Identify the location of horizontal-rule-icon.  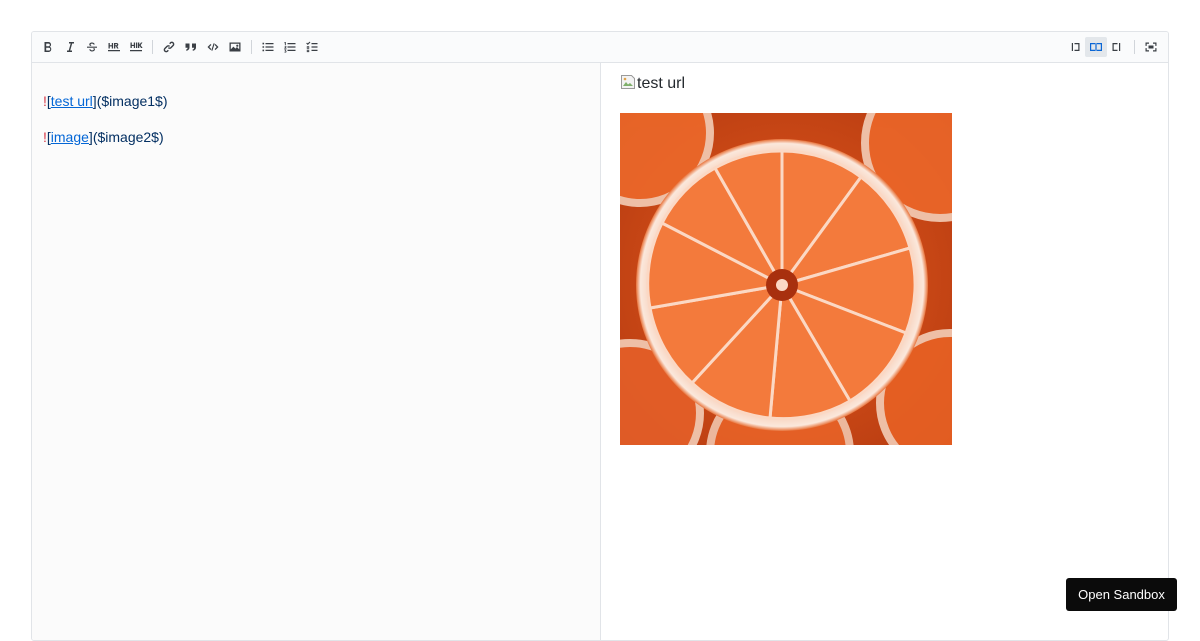
(114, 47).